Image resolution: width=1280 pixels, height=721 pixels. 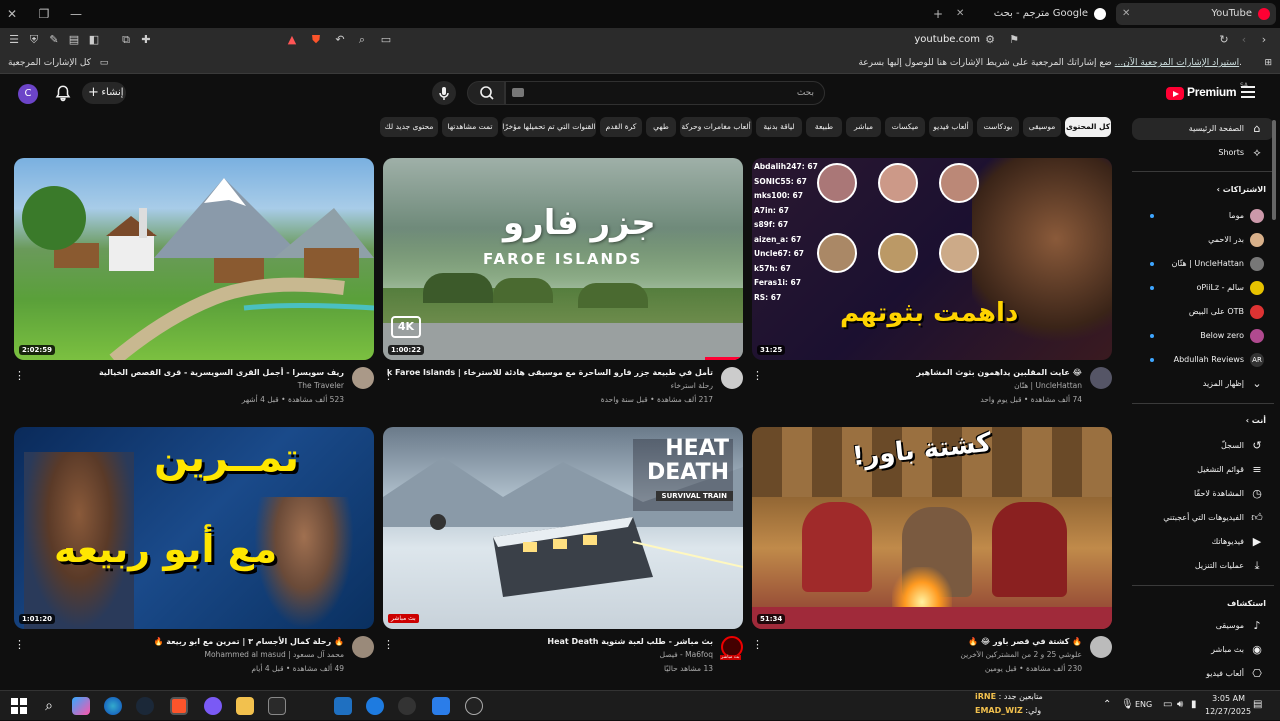 What do you see at coordinates (1203, 129) in the screenshot?
I see `sidebar-item-home: ⌂ الصفحة الرئيسية` at bounding box center [1203, 129].